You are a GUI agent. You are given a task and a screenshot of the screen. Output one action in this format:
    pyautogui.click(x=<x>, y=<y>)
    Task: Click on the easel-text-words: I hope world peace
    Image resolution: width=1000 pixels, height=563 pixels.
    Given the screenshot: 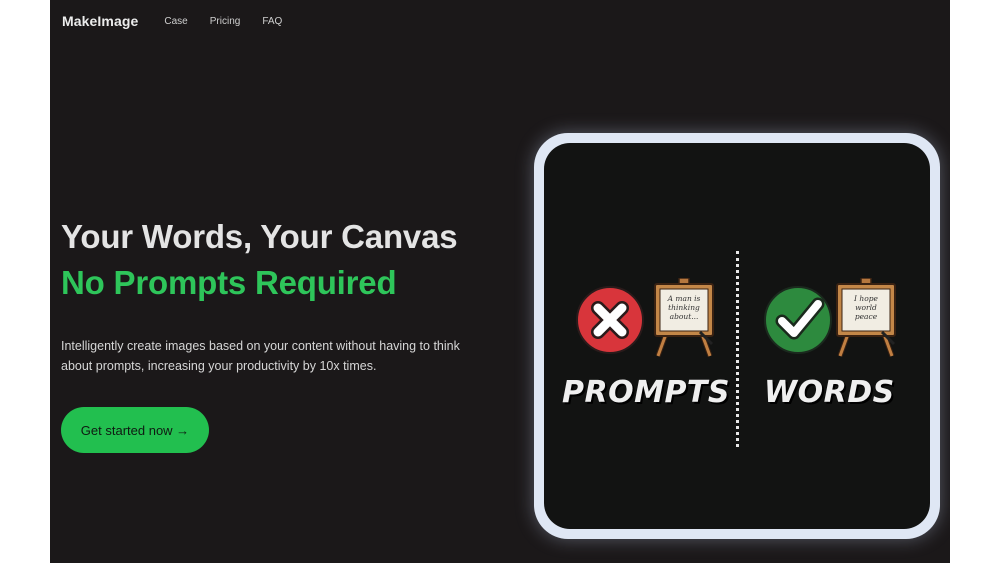 What is the action you would take?
    pyautogui.click(x=866, y=307)
    